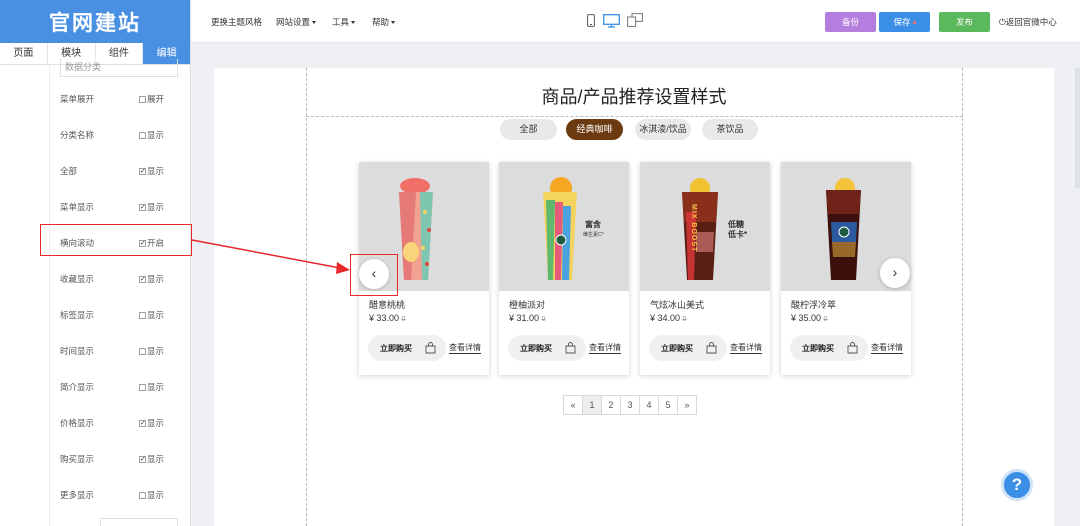 This screenshot has height=526, width=1080. I want to click on current-price: ¥ 34.00, so click(665, 318).